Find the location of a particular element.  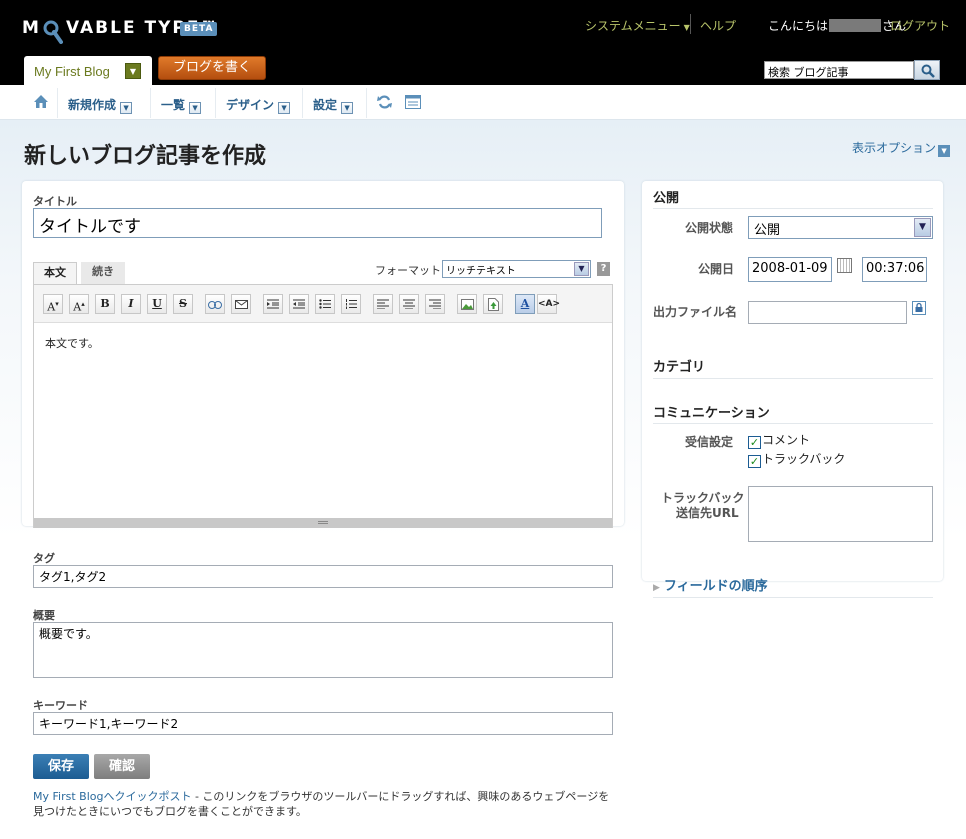

summary-label: 概要 is located at coordinates (44, 615).